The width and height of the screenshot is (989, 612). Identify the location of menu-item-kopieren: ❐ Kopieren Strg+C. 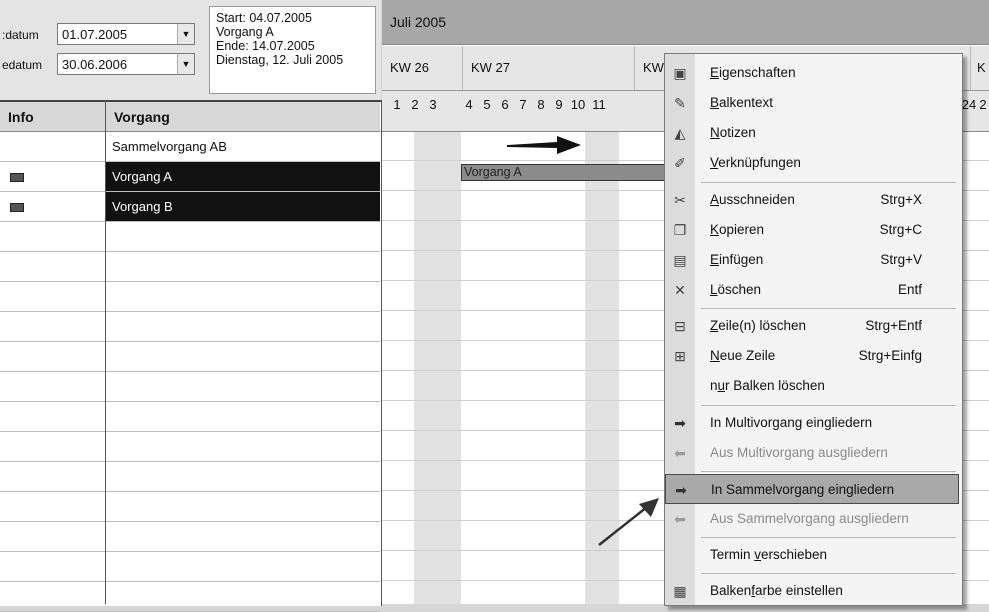
(812, 230).